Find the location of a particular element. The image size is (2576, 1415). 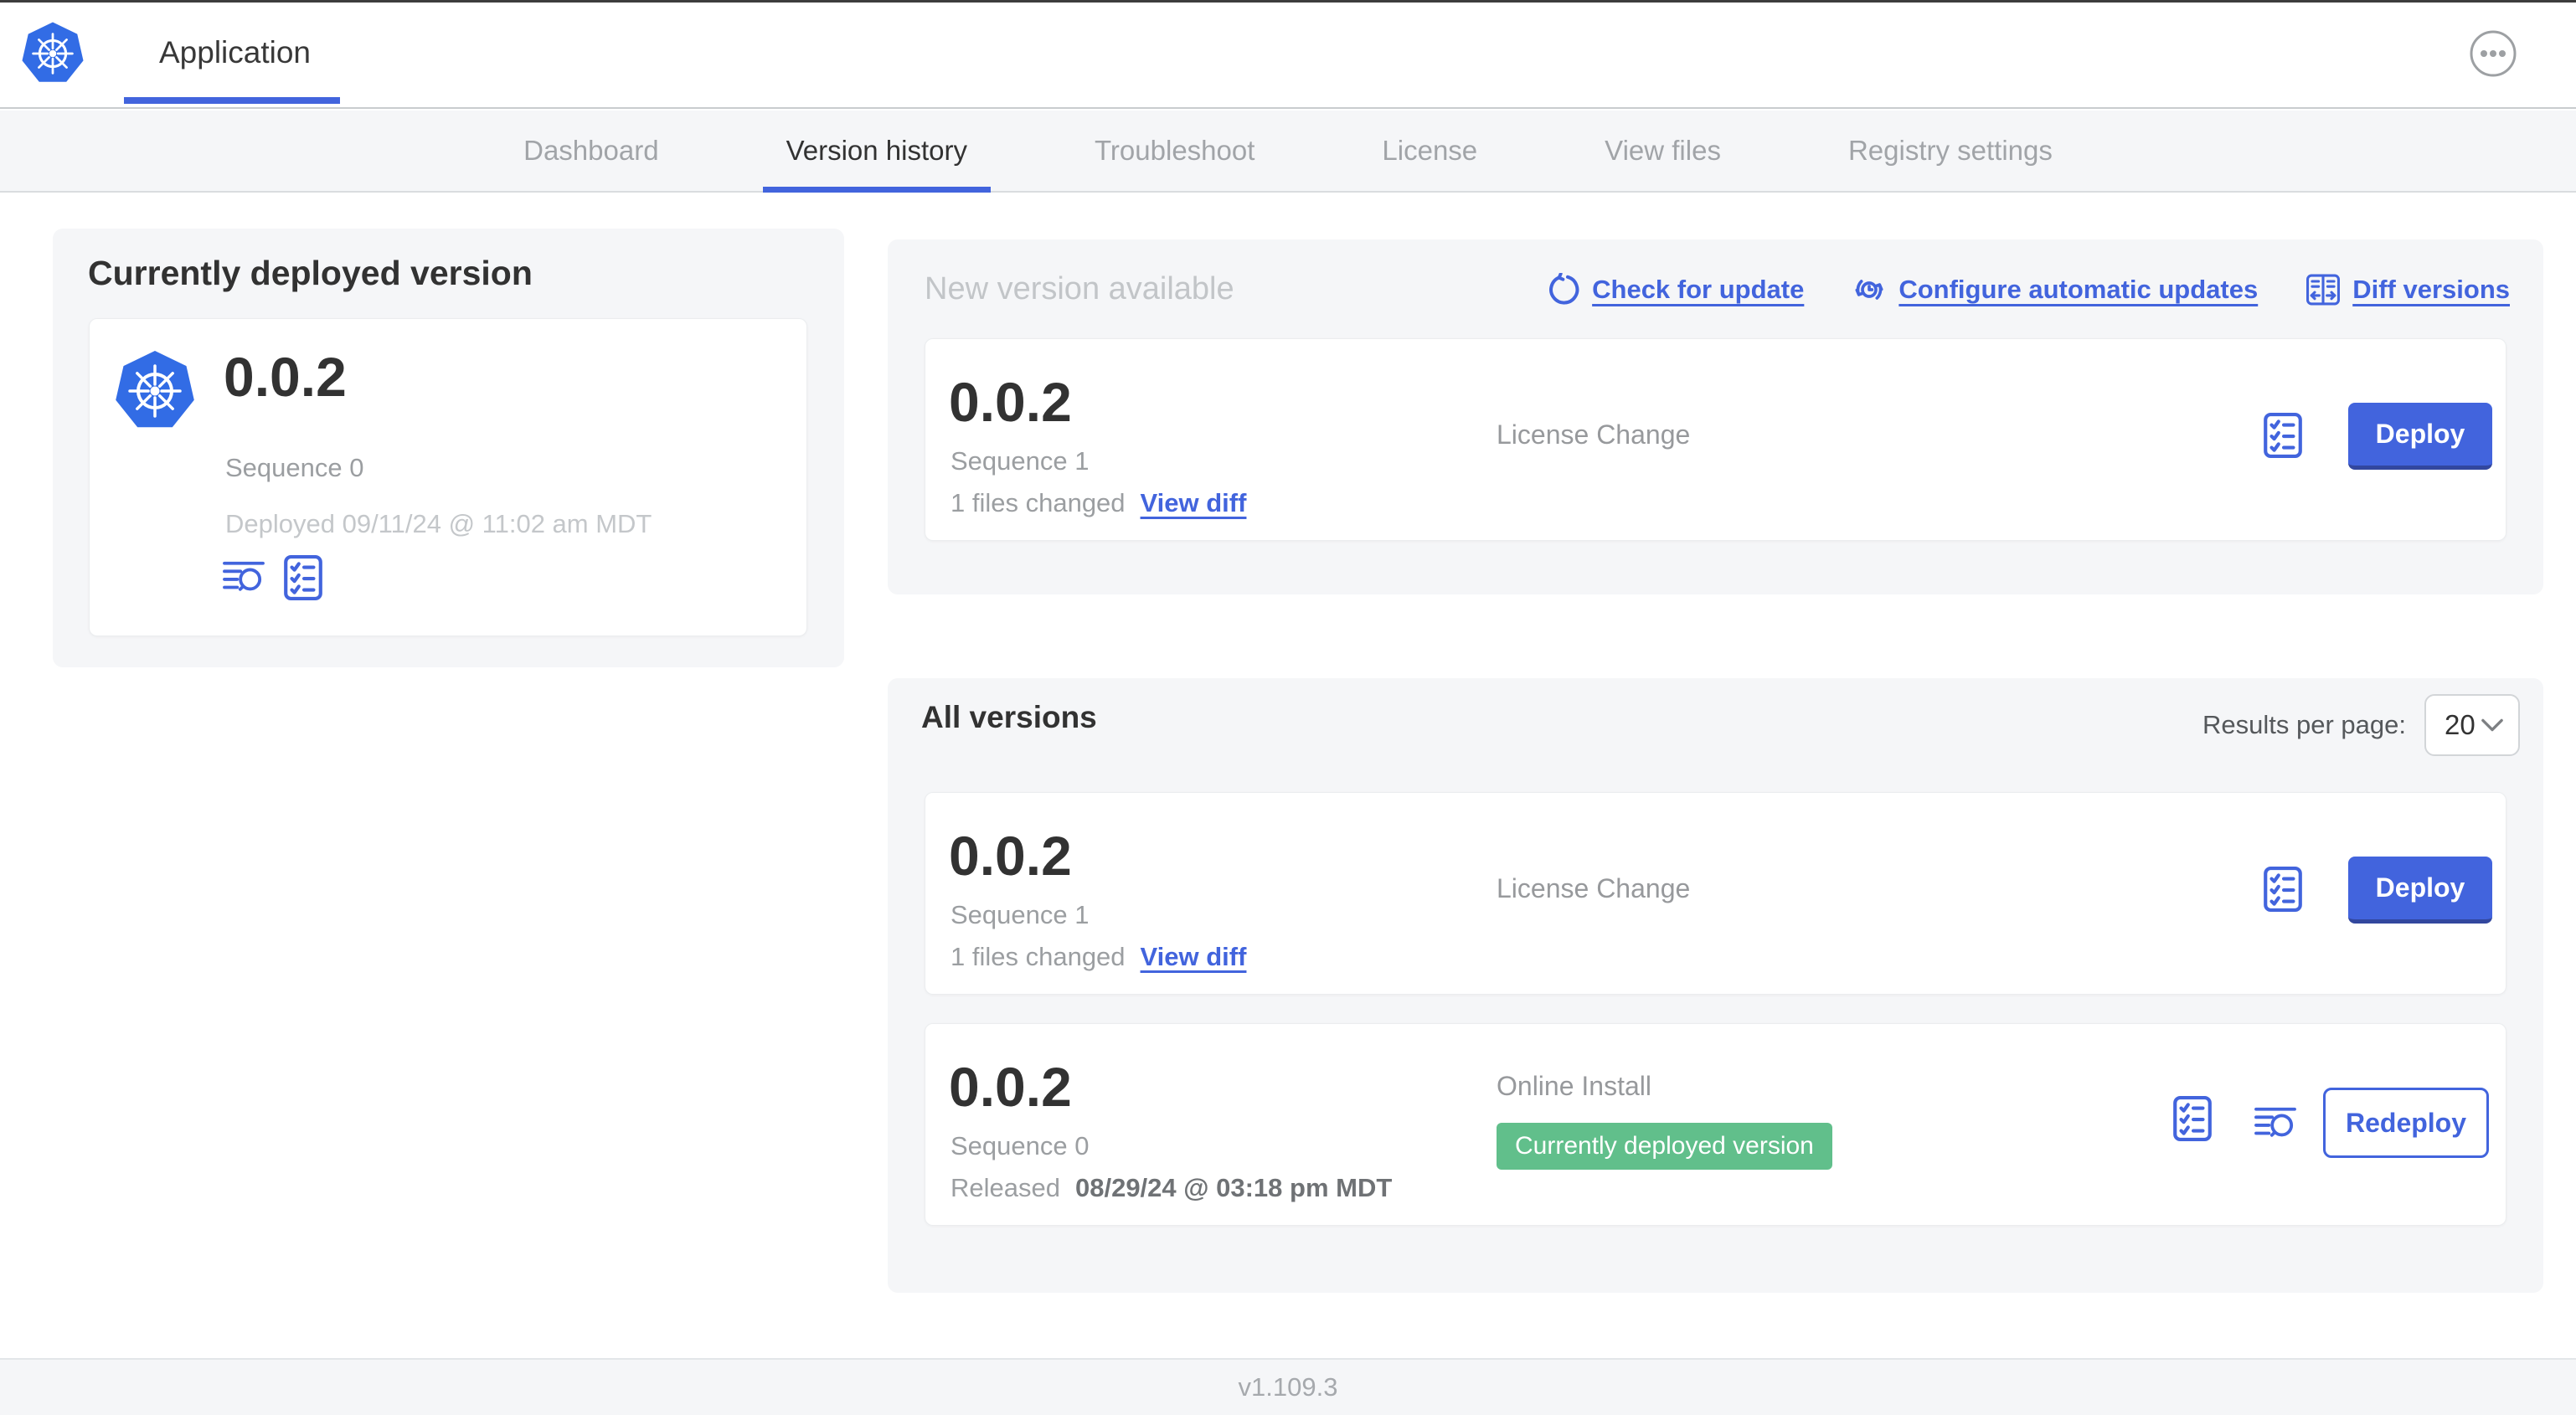

tab-dashboard: Dashboard is located at coordinates (591, 151).